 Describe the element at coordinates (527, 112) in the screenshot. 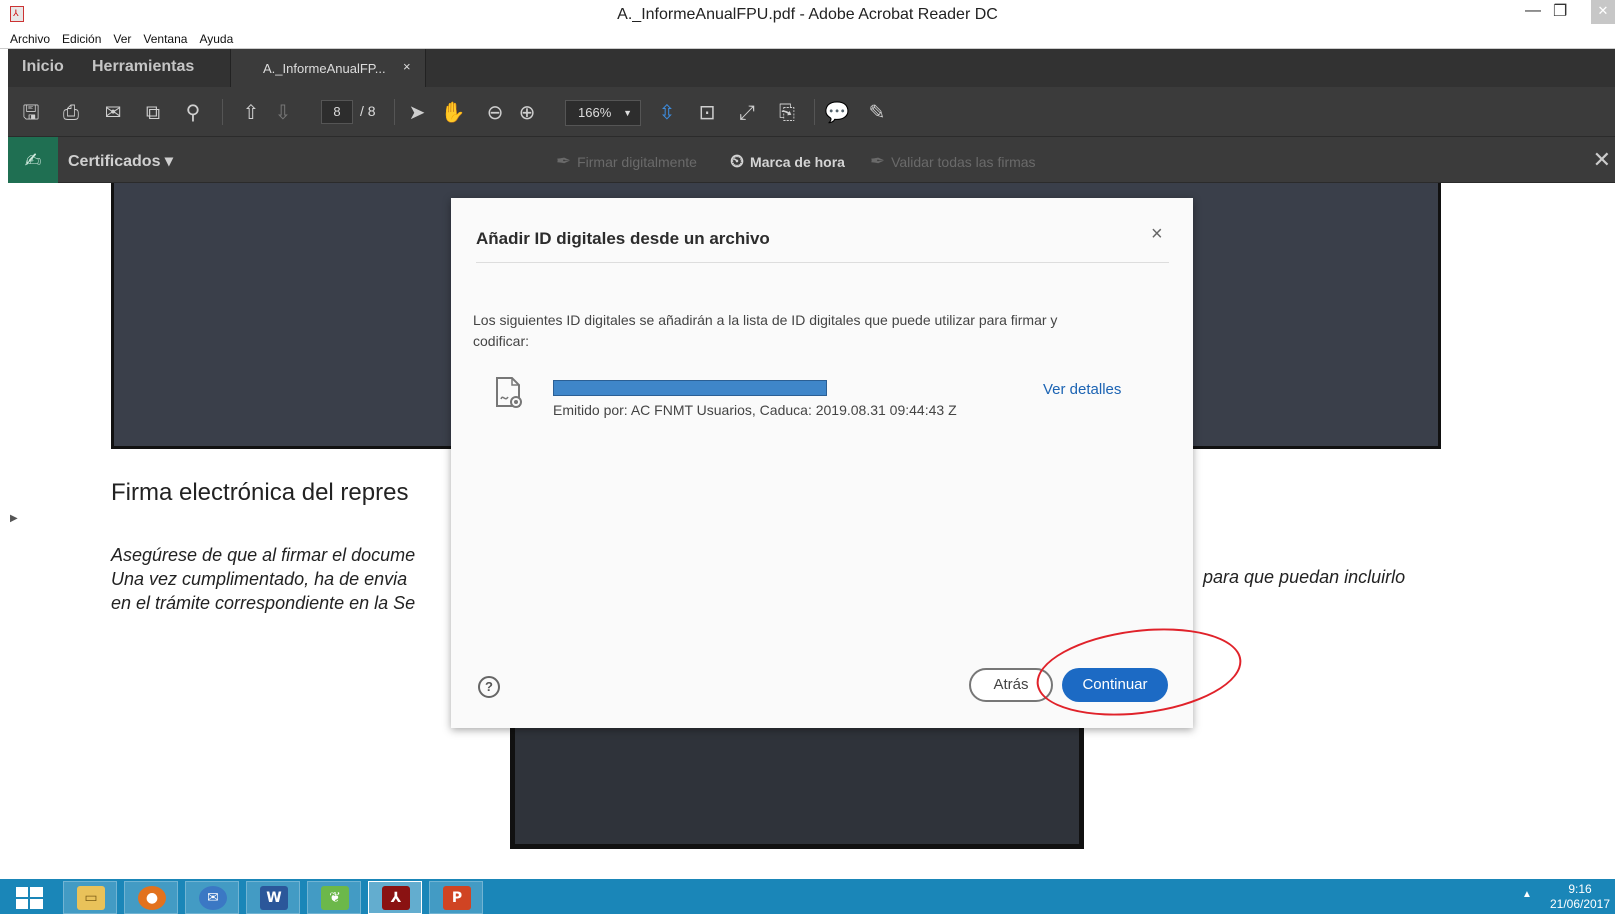

I see `zoom-in-icon: ⊕` at that location.